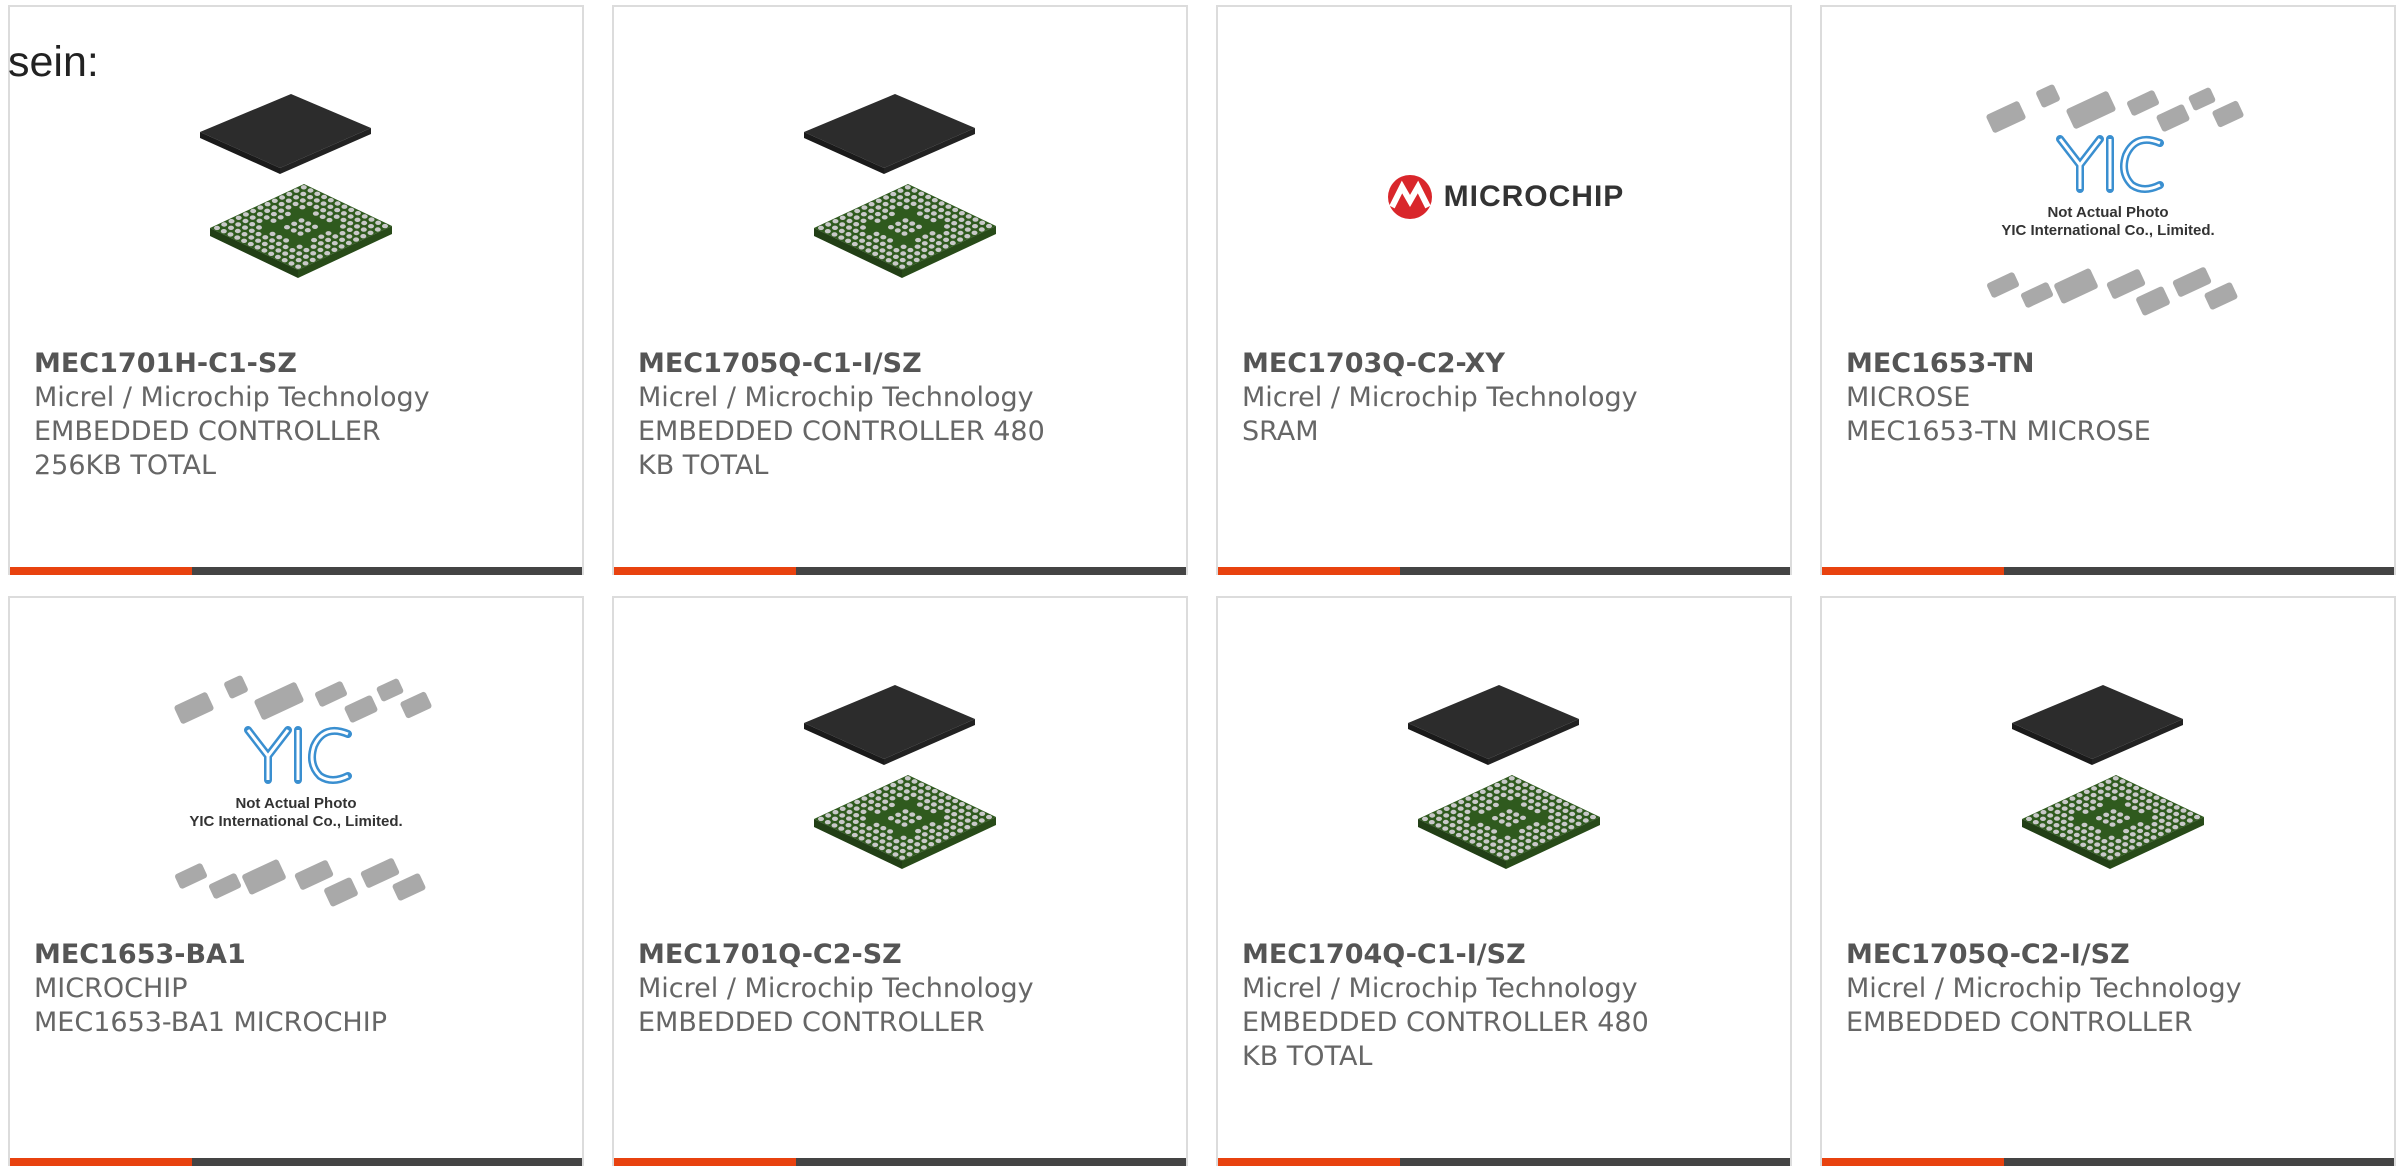 This screenshot has height=1166, width=2400. Describe the element at coordinates (1506, 364) in the screenshot. I see `part-number-link: MEC1703Q-C2-XY` at that location.